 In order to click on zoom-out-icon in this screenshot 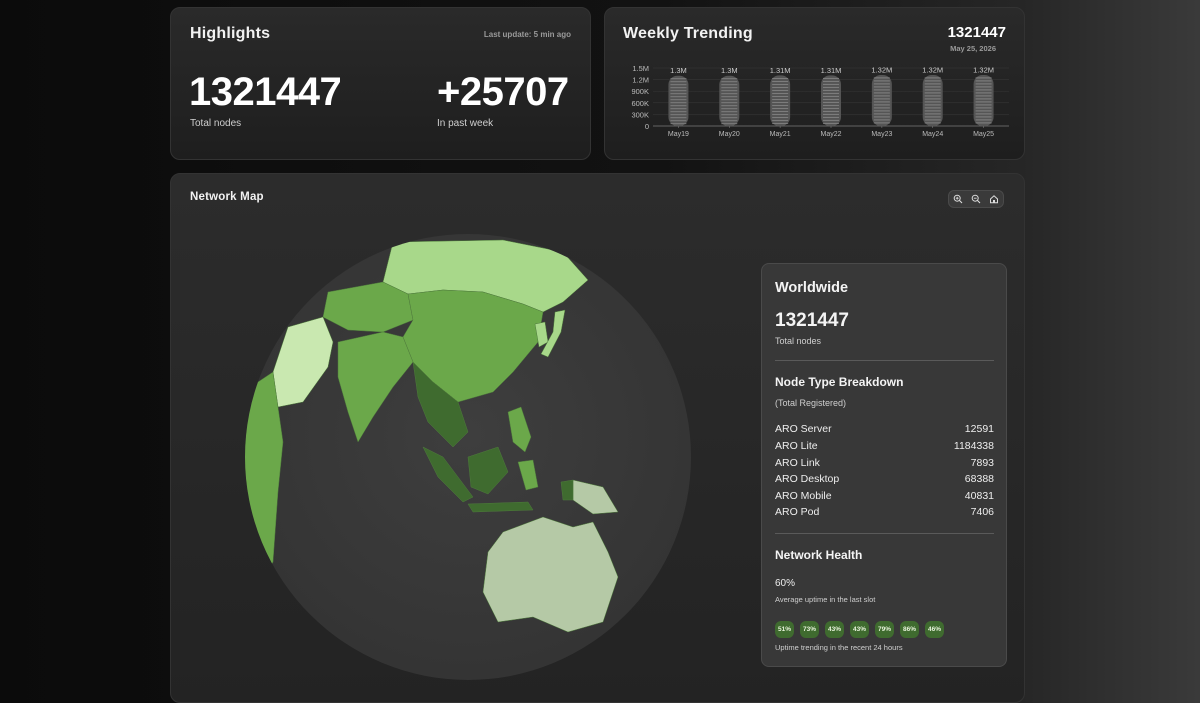, I will do `click(976, 199)`.